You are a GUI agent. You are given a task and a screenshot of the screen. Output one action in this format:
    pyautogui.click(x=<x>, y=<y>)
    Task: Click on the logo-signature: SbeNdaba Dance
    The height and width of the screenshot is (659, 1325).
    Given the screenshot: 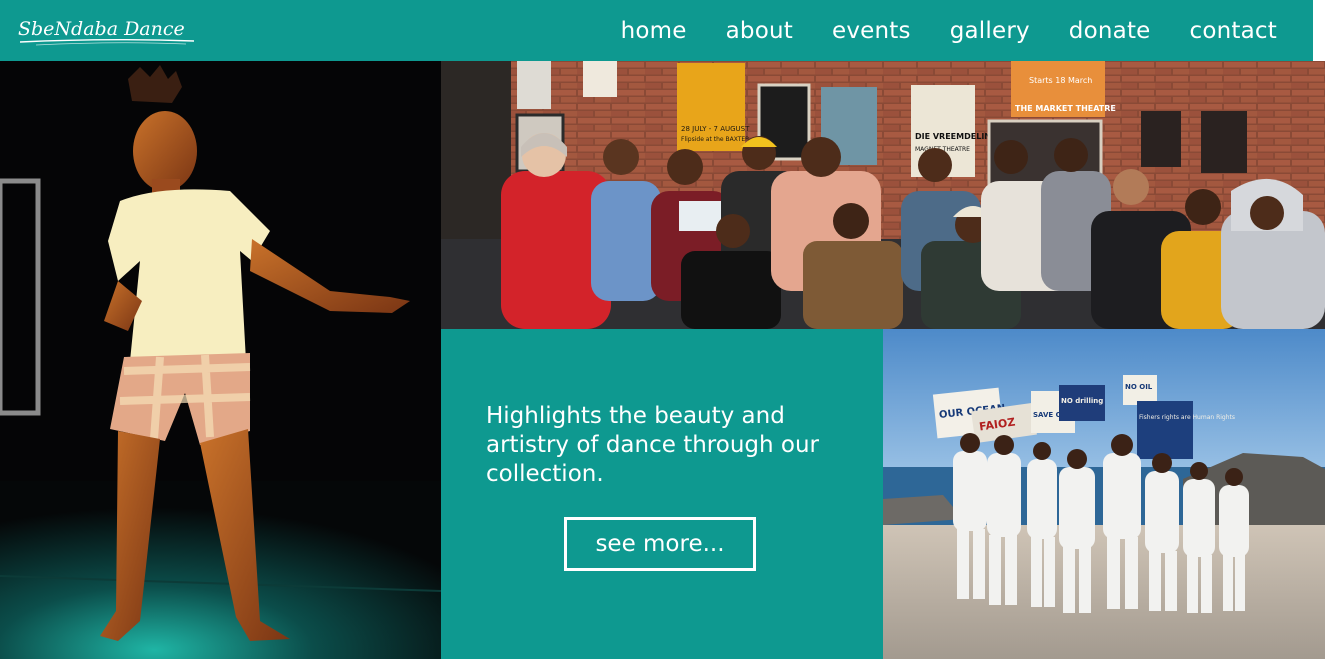 What is the action you would take?
    pyautogui.click(x=106, y=32)
    